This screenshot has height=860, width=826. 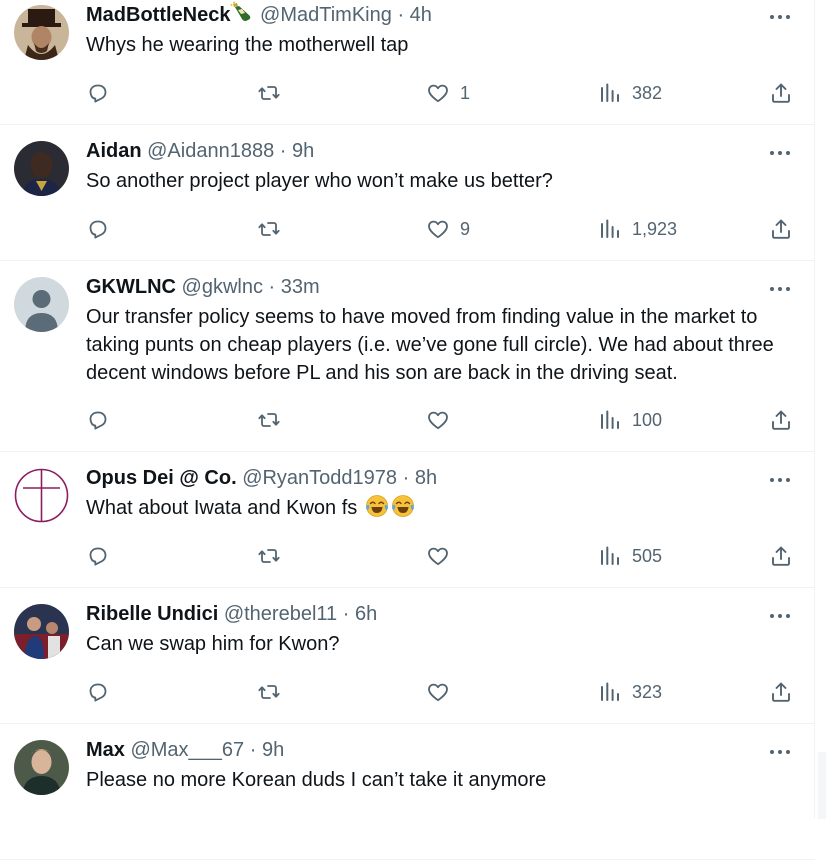 What do you see at coordinates (319, 478) in the screenshot?
I see `user-handle: @RyanTodd1978` at bounding box center [319, 478].